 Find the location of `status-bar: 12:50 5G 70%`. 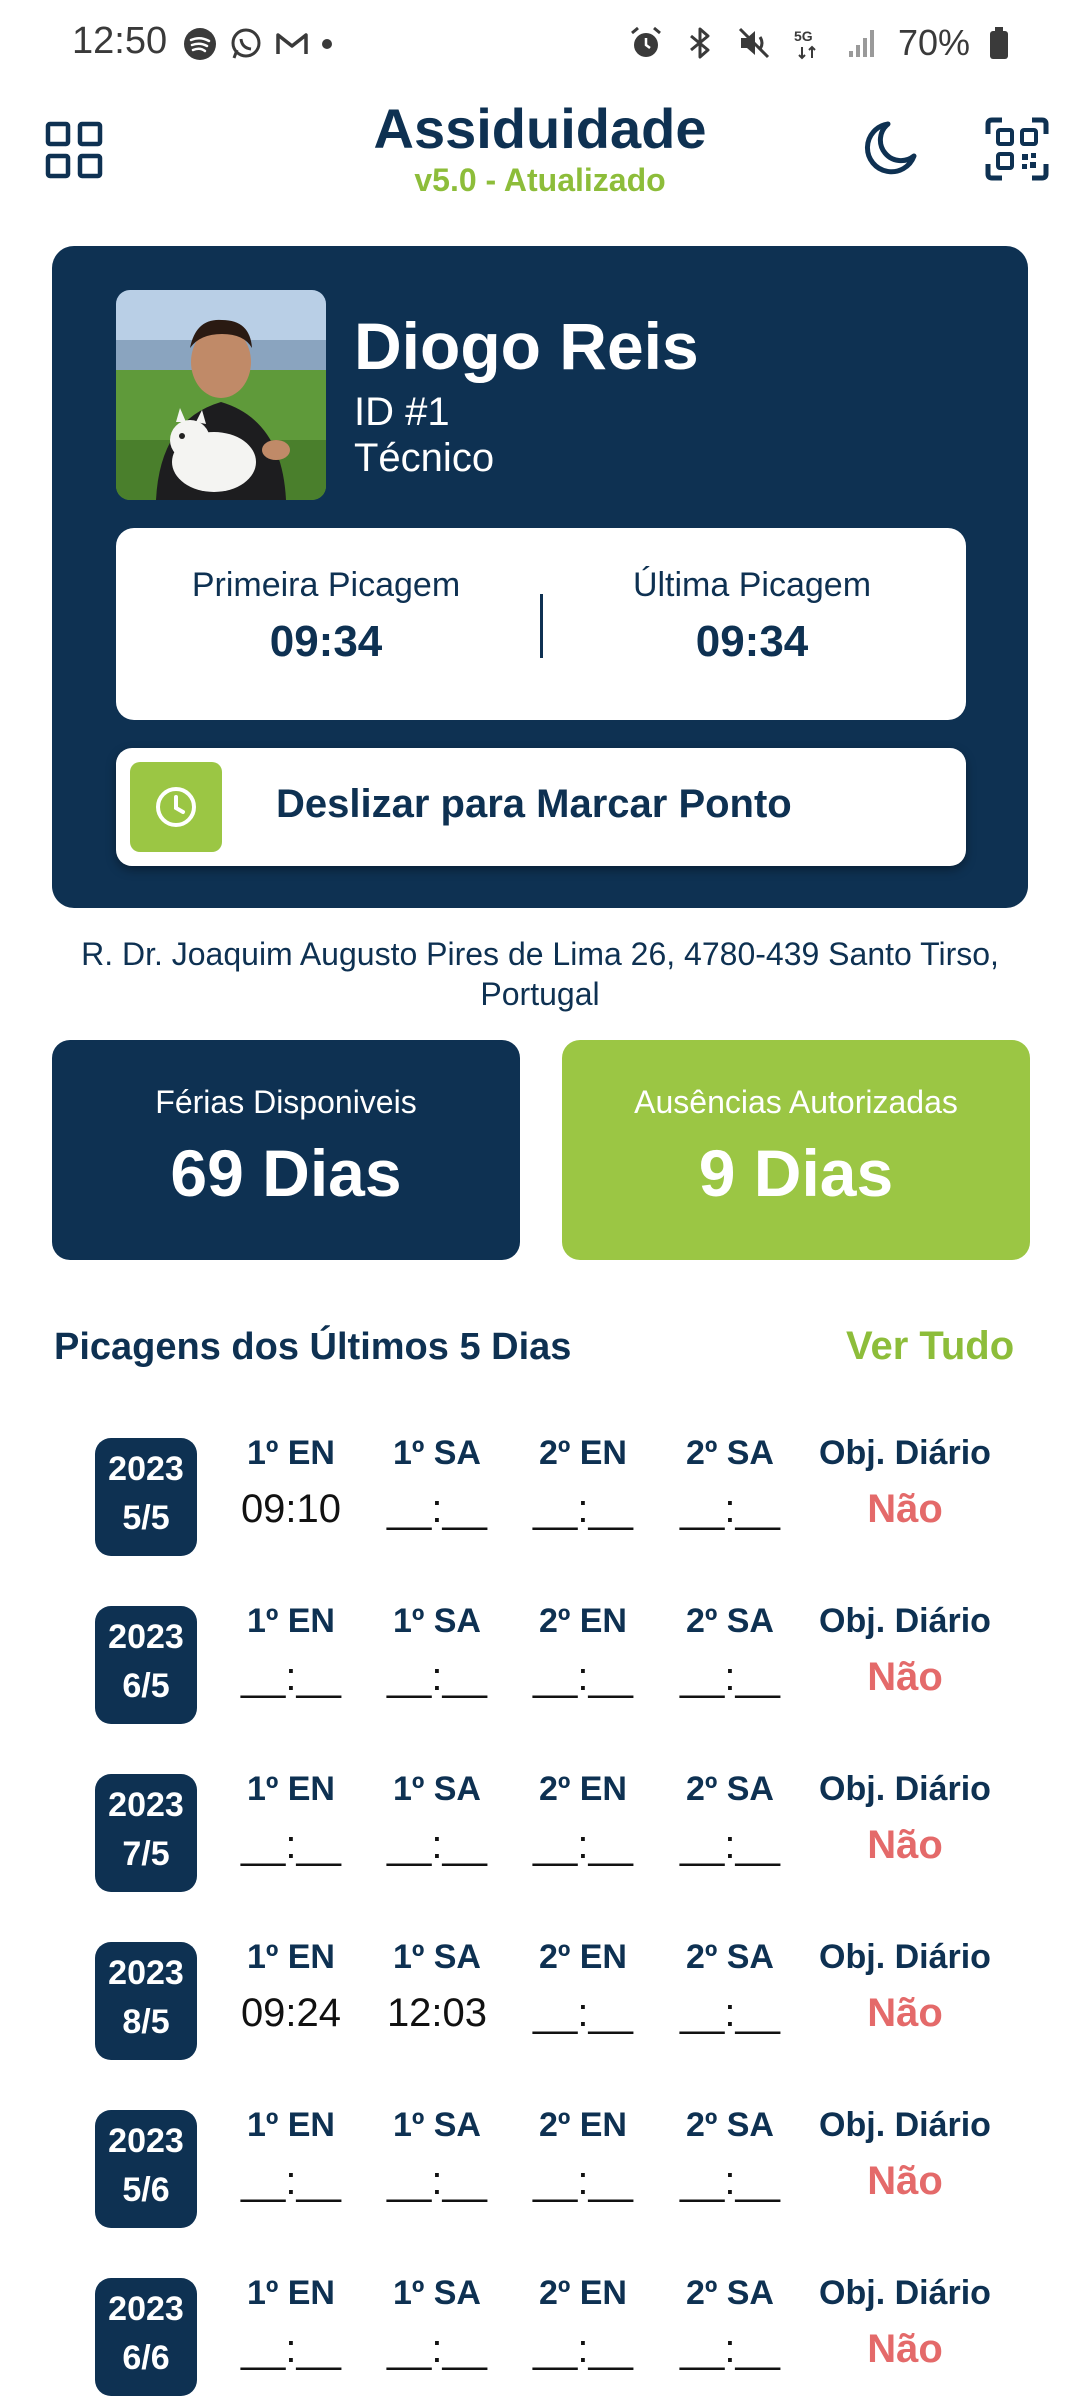

status-bar: 12:50 5G 70% is located at coordinates (540, 44).